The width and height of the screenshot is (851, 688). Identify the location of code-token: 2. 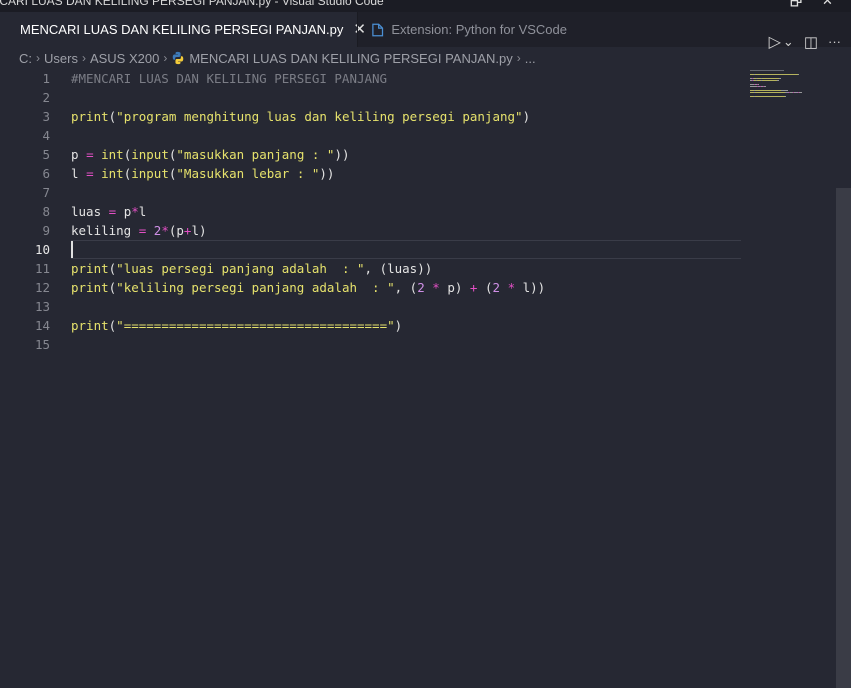
(421, 287).